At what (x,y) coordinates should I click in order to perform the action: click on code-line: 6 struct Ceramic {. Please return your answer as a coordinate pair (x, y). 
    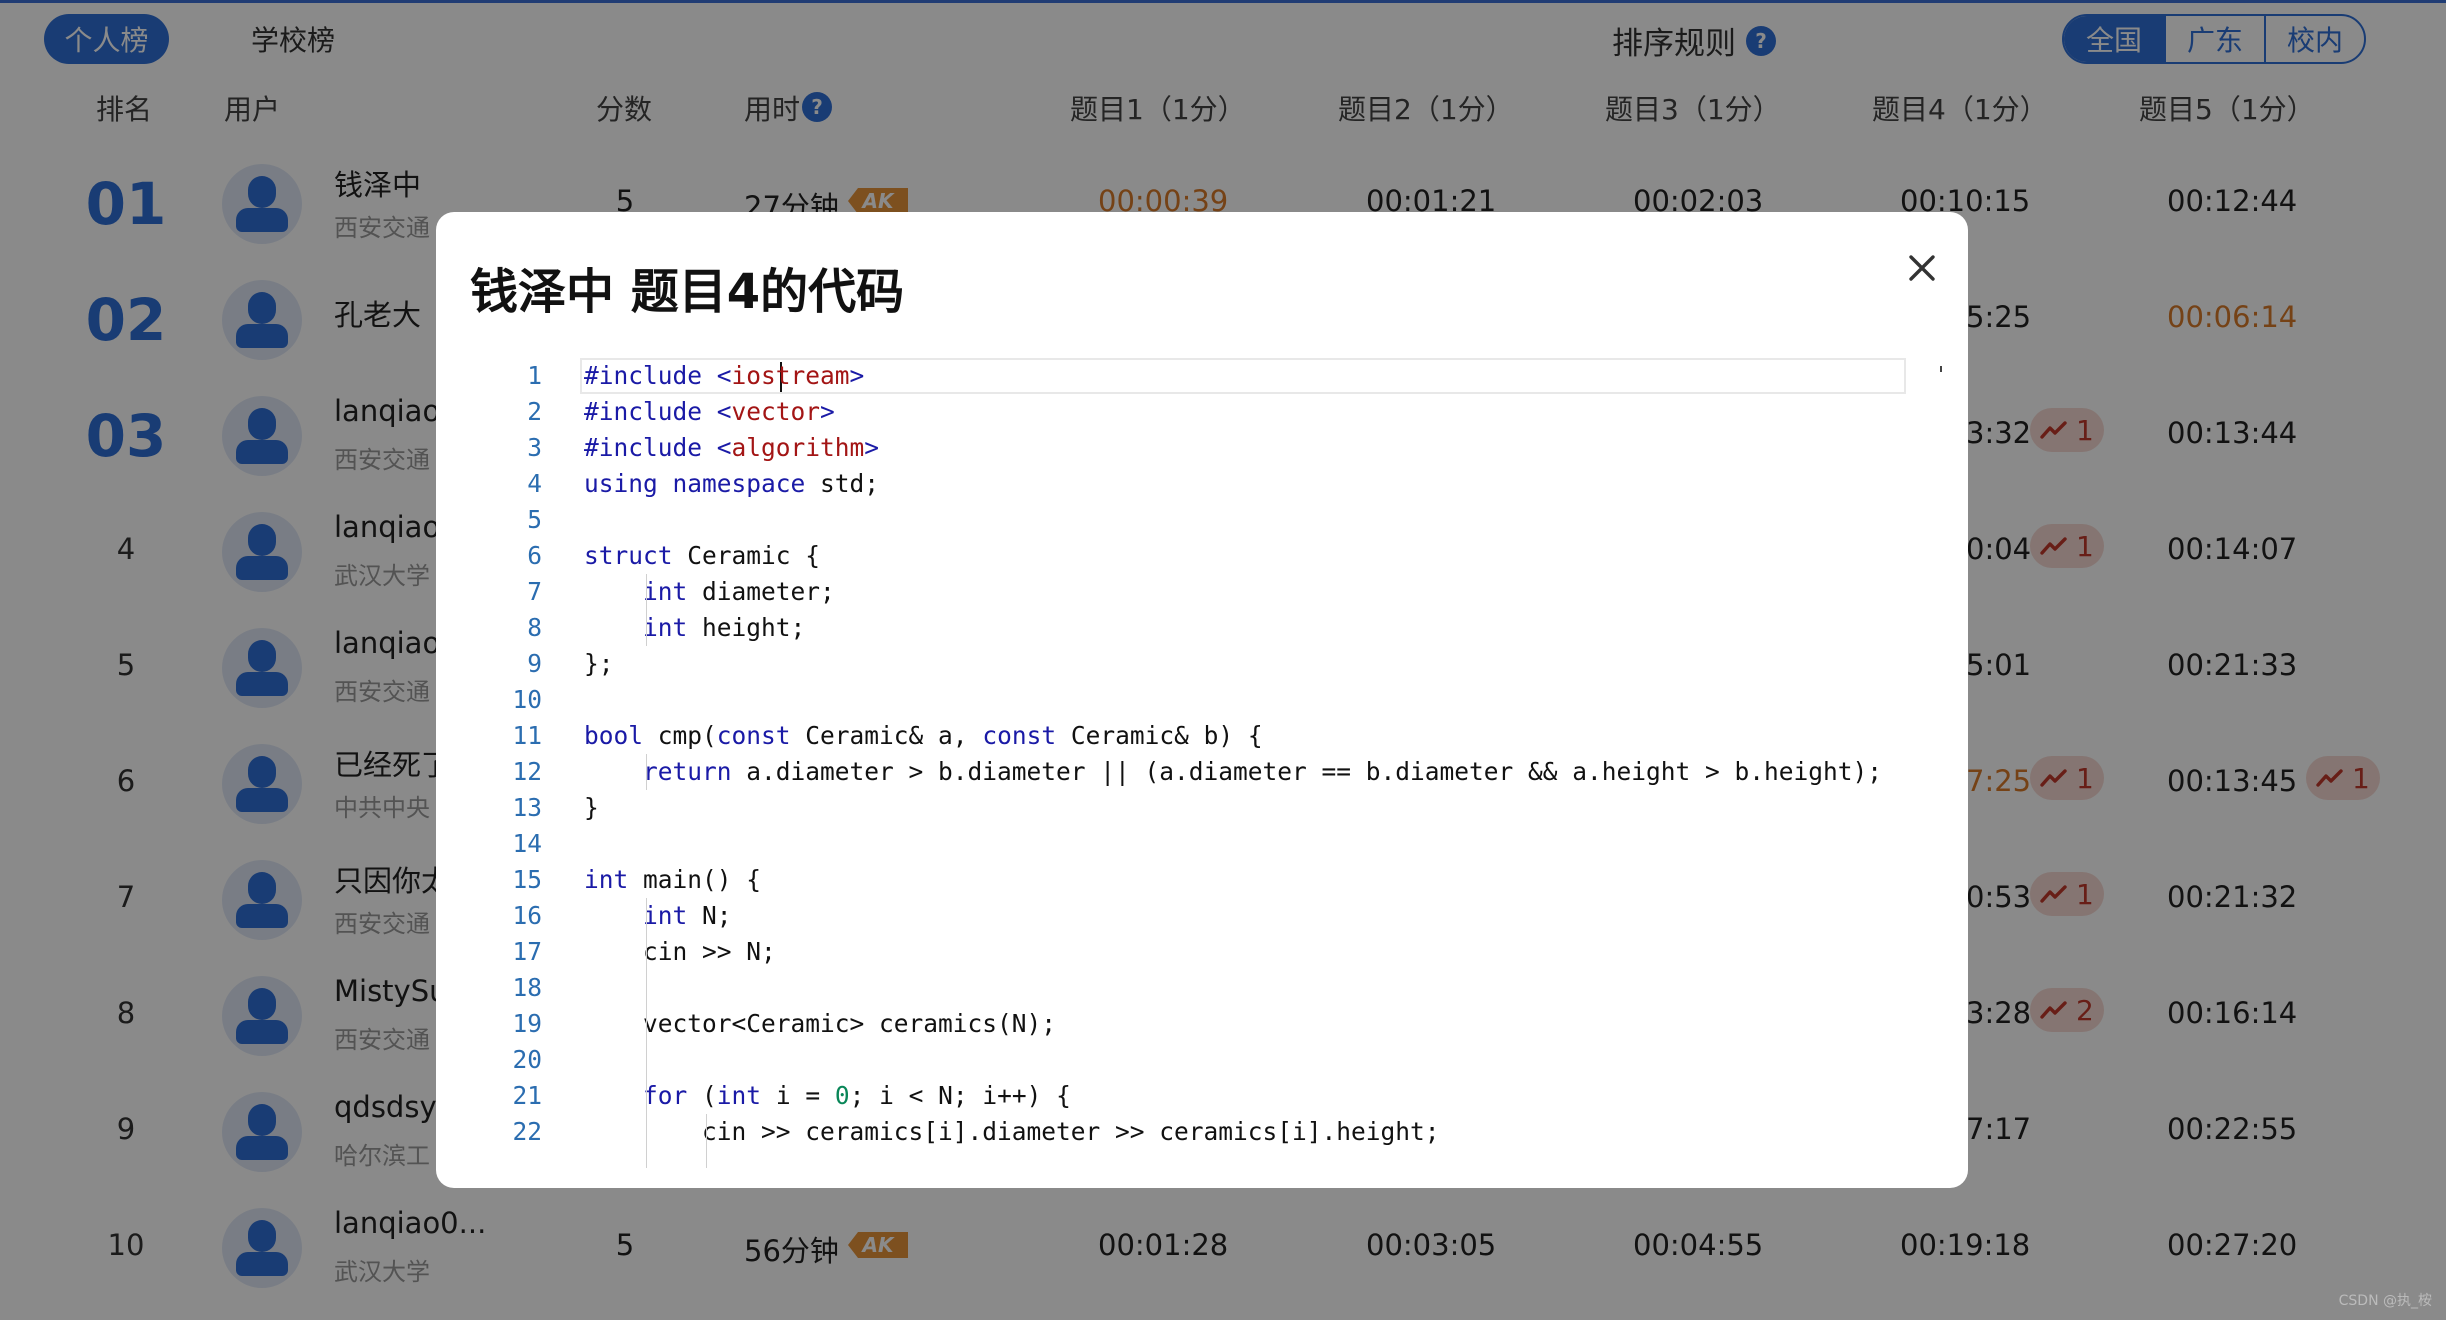
    Looking at the image, I should click on (1206, 556).